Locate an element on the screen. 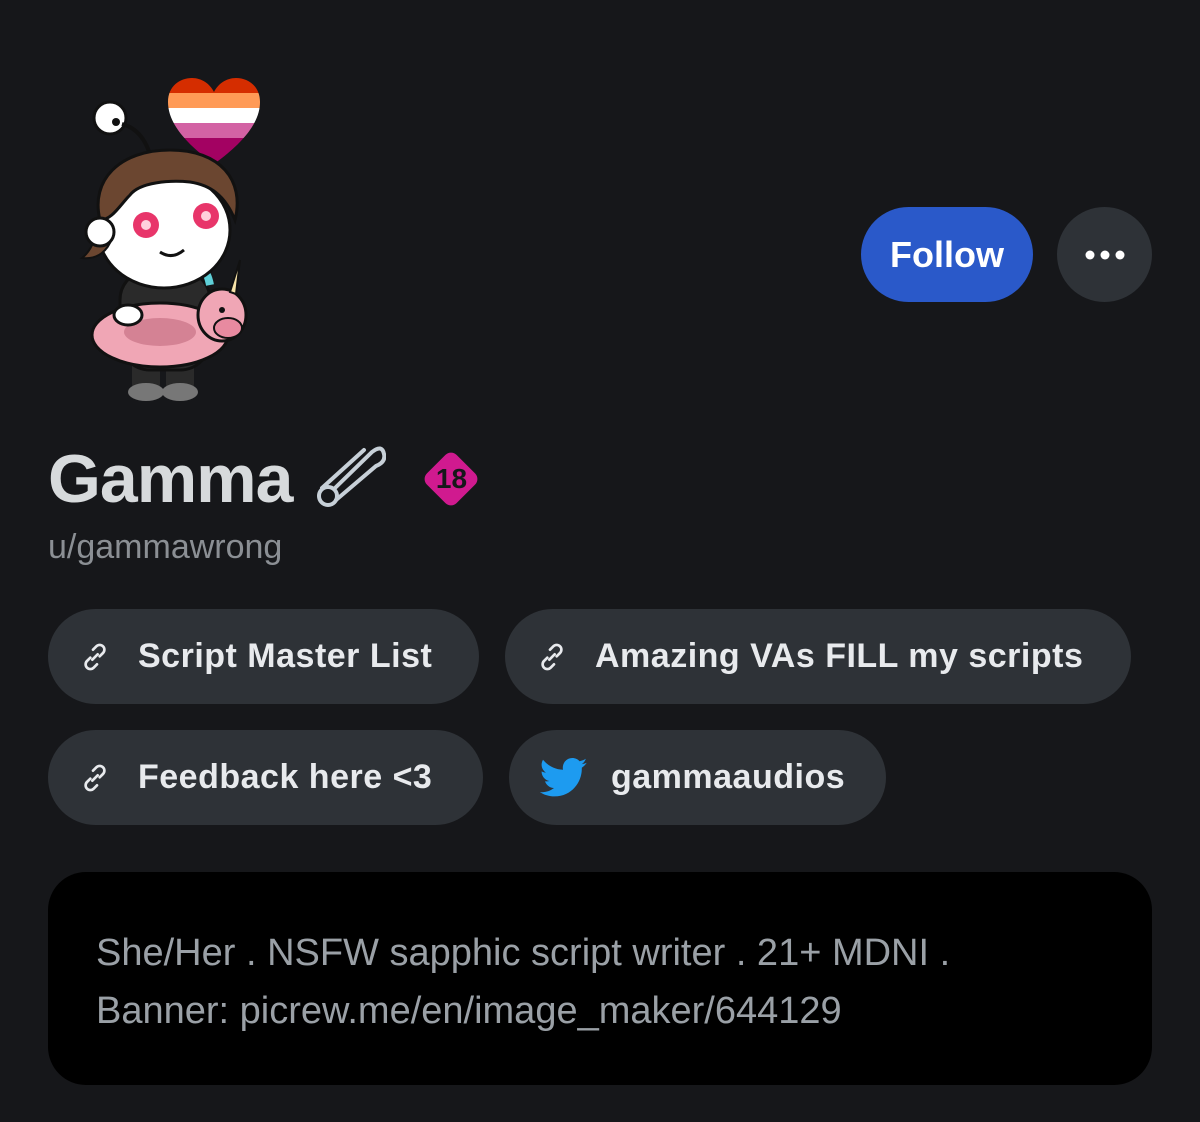 The image size is (1200, 1122). link-label: Script Master List is located at coordinates (285, 656).